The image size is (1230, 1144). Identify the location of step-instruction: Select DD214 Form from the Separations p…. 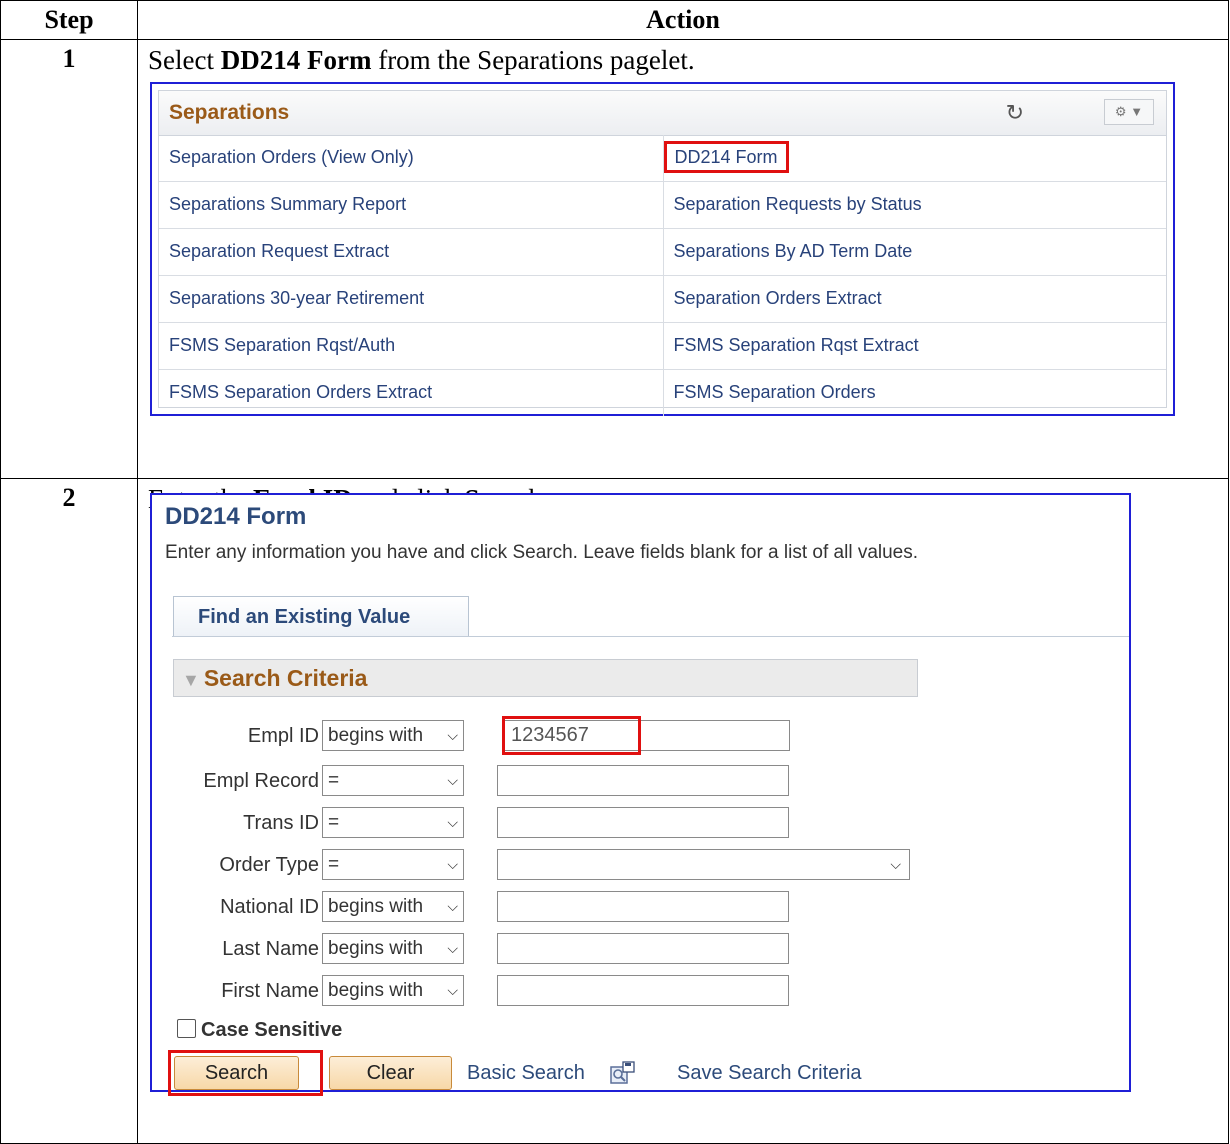
(421, 60).